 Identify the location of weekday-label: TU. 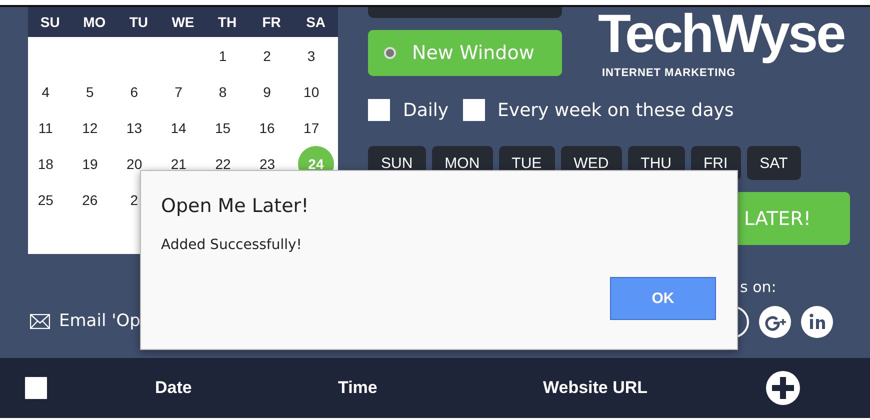
(139, 22).